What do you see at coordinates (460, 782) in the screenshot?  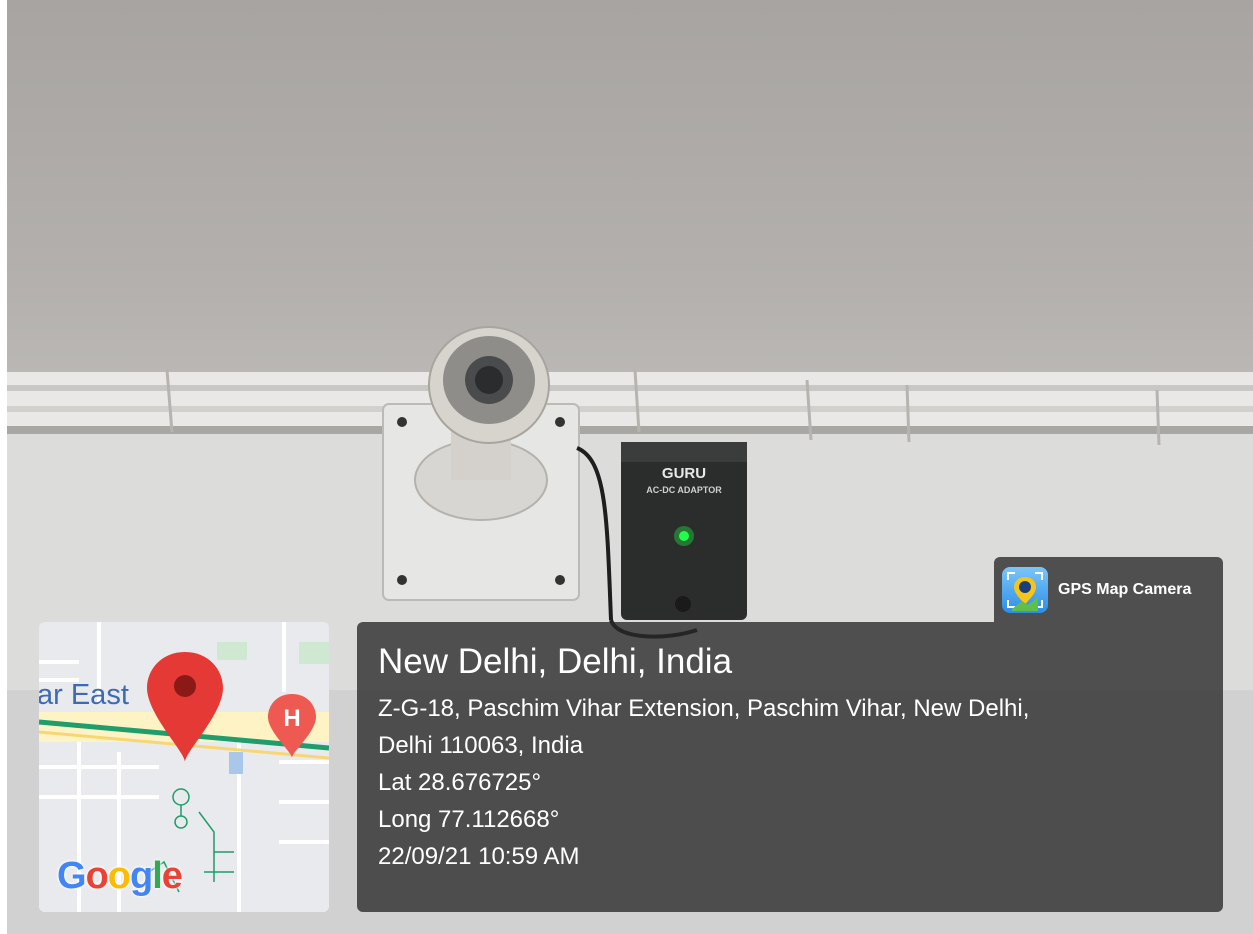 I see `latitude-text: Lat 28.676725°` at bounding box center [460, 782].